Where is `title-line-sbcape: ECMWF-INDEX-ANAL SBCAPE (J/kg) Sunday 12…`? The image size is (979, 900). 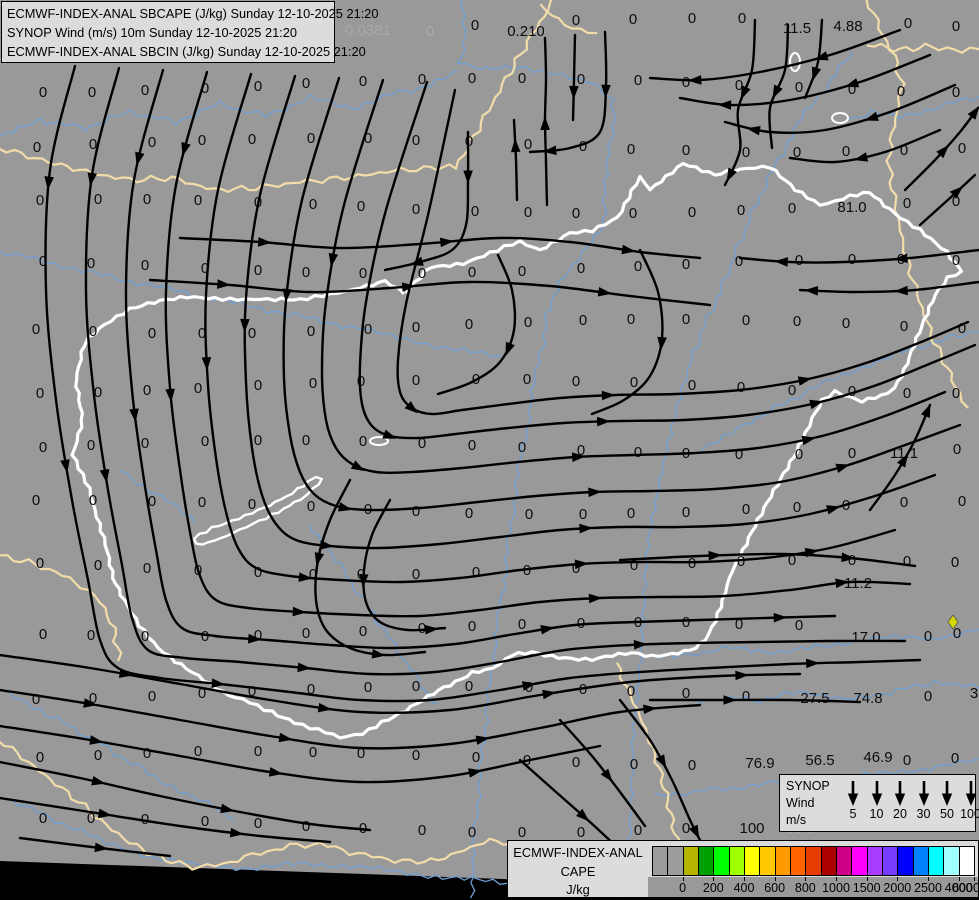
title-line-sbcape: ECMWF-INDEX-ANAL SBCAPE (J/kg) Sunday 12… is located at coordinates (193, 13).